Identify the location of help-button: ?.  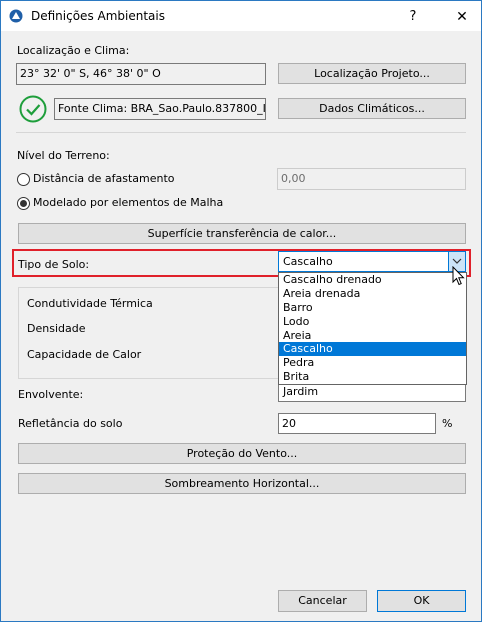
(413, 17).